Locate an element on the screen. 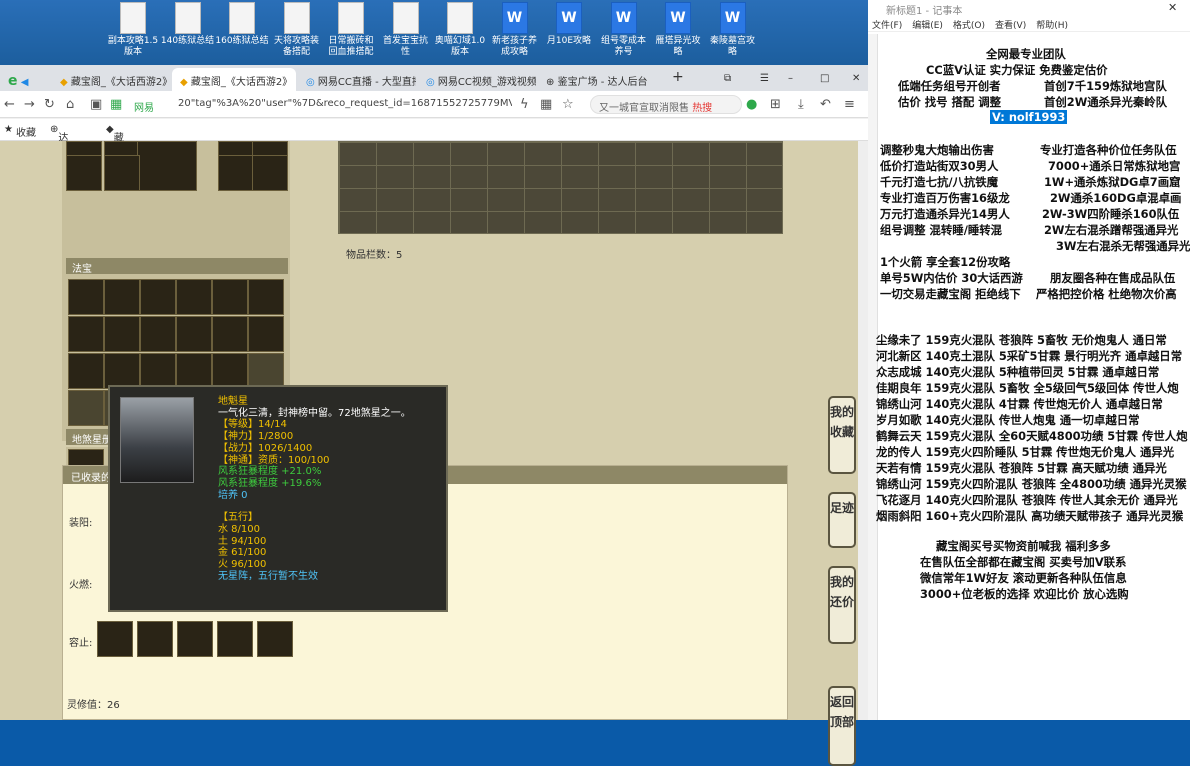 This screenshot has width=1190, height=766. bookmark-daren: ⊕ 达人后台 is located at coordinates (59, 156).